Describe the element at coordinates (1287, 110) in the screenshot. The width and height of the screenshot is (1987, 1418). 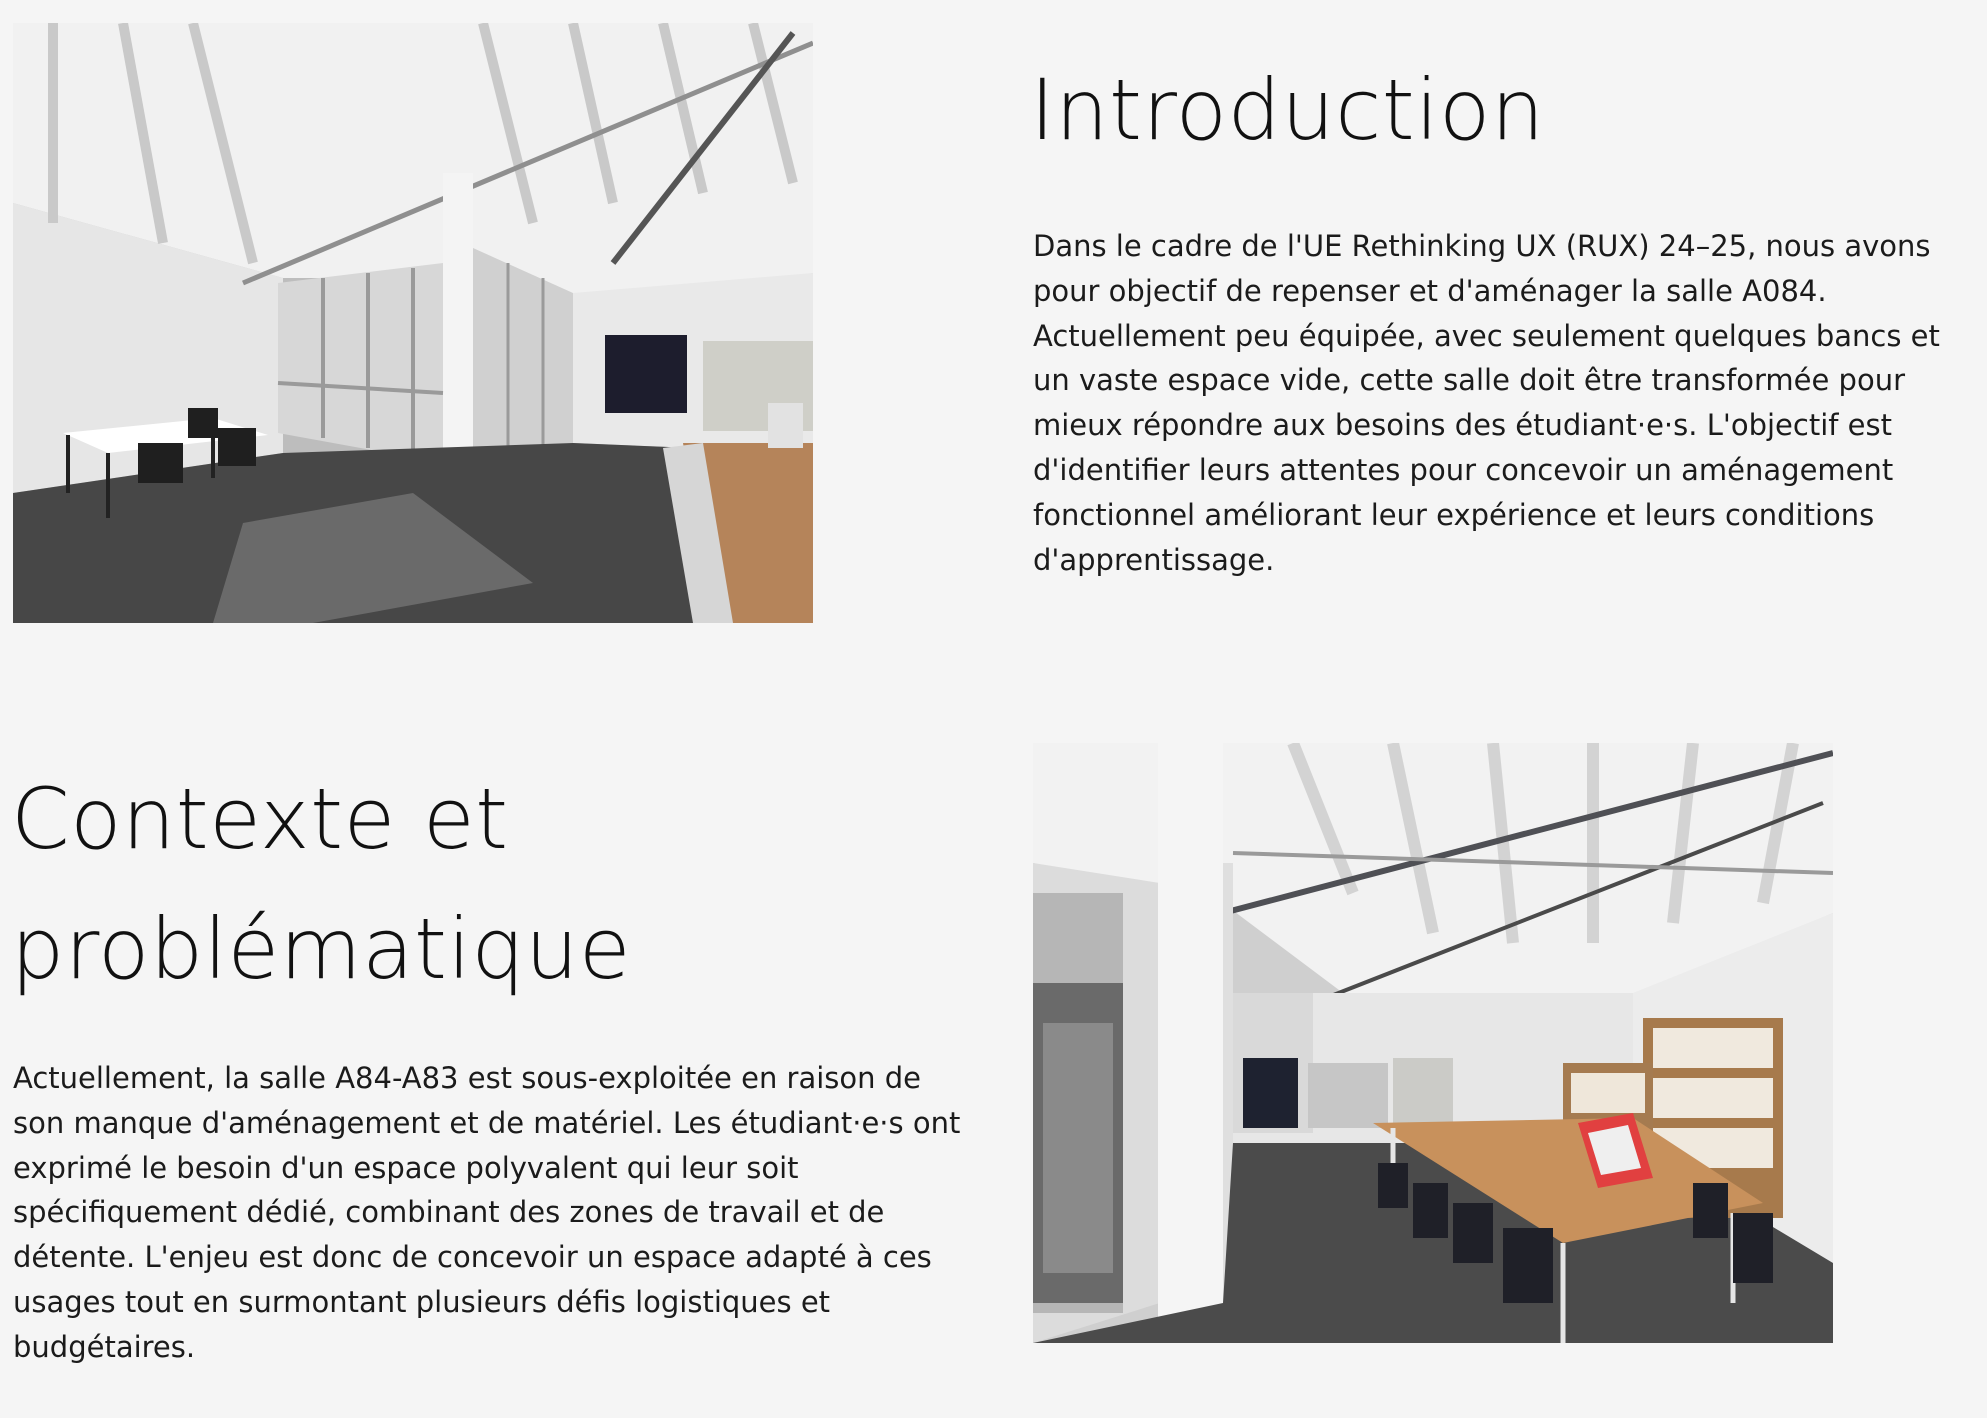
I see `introduction-heading: Introduction` at that location.